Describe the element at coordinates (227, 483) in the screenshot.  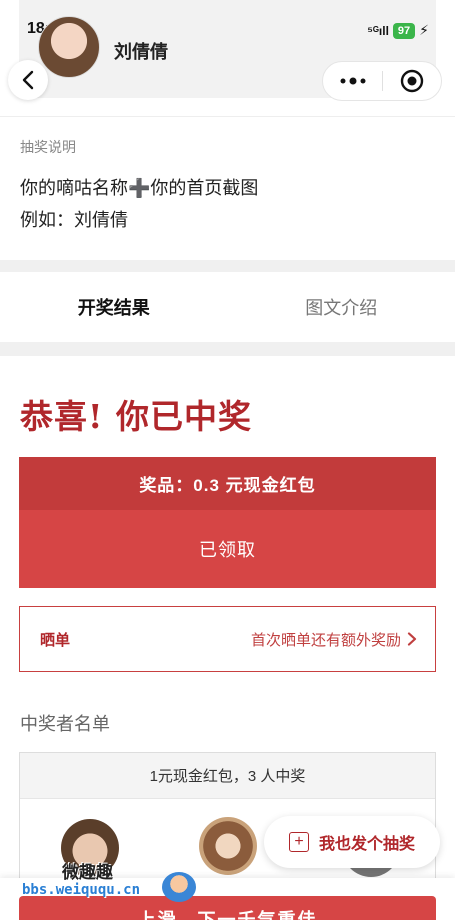
I see `prize-label: 奖品：0.3 元现金红包` at that location.